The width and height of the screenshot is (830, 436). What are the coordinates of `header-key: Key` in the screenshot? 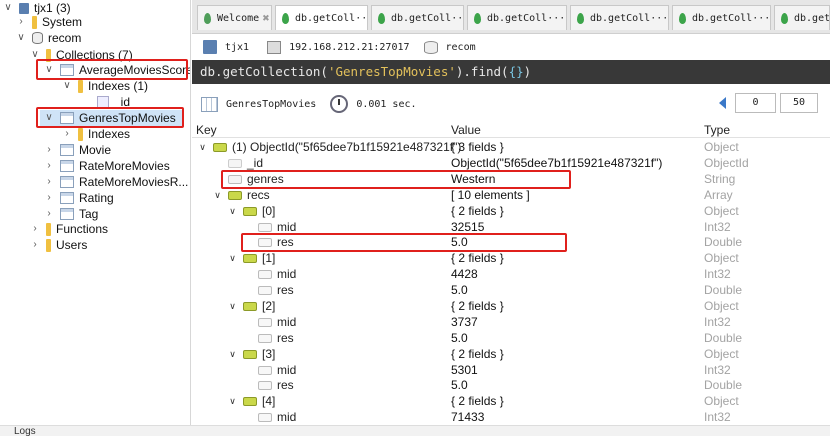 It's located at (206, 130).